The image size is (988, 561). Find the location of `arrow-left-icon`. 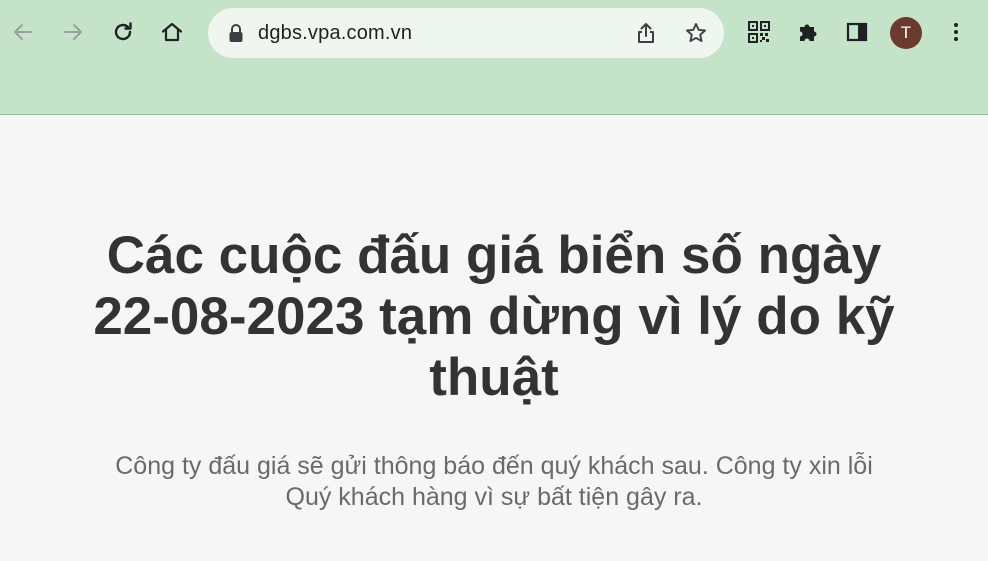

arrow-left-icon is located at coordinates (23, 32).